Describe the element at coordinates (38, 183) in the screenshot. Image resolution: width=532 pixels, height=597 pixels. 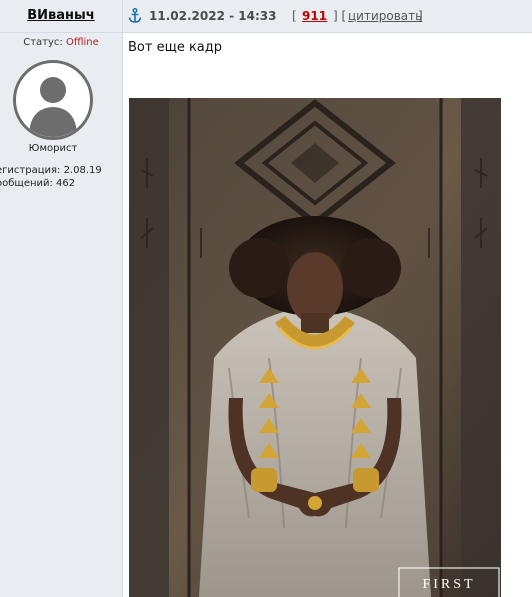
I see `author-message-count: ообщений: 462` at that location.